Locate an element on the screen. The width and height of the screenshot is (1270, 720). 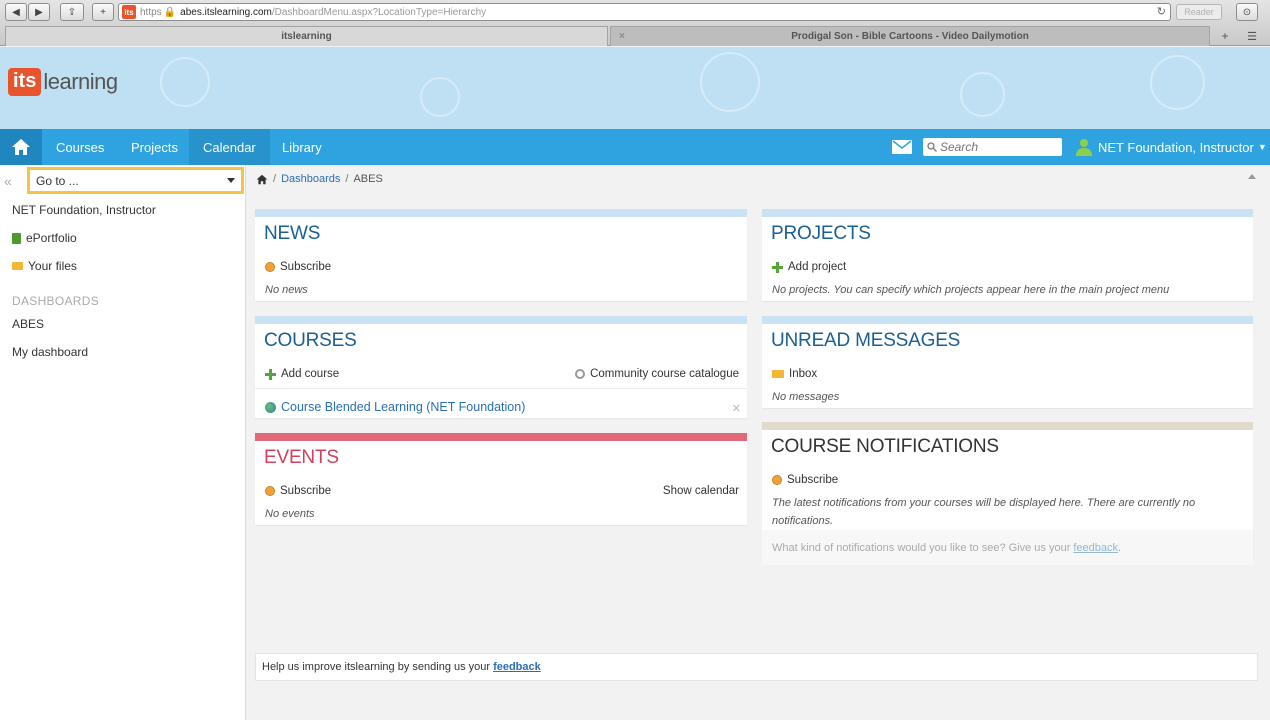
remove-course-icon: ✕ is located at coordinates (736, 408).